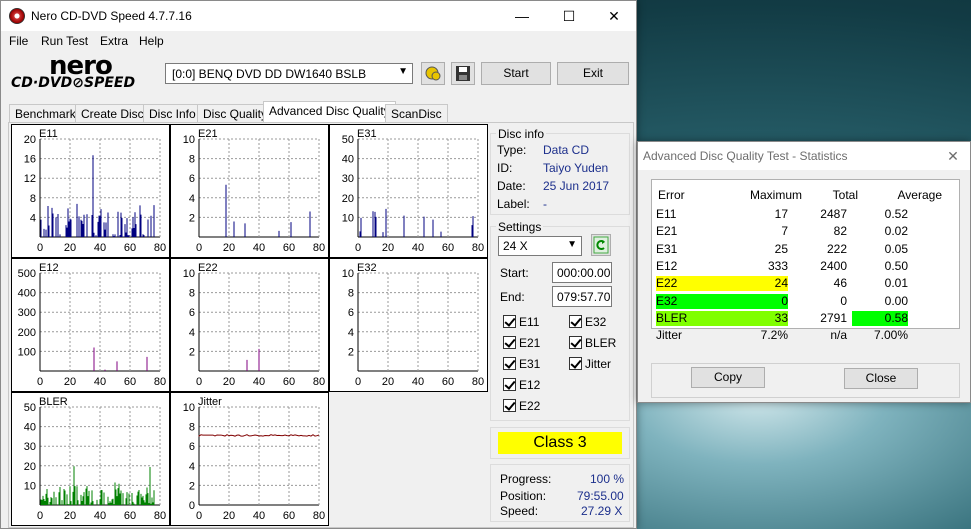 The image size is (971, 529). I want to click on stats-error-name: E31, so click(667, 248).